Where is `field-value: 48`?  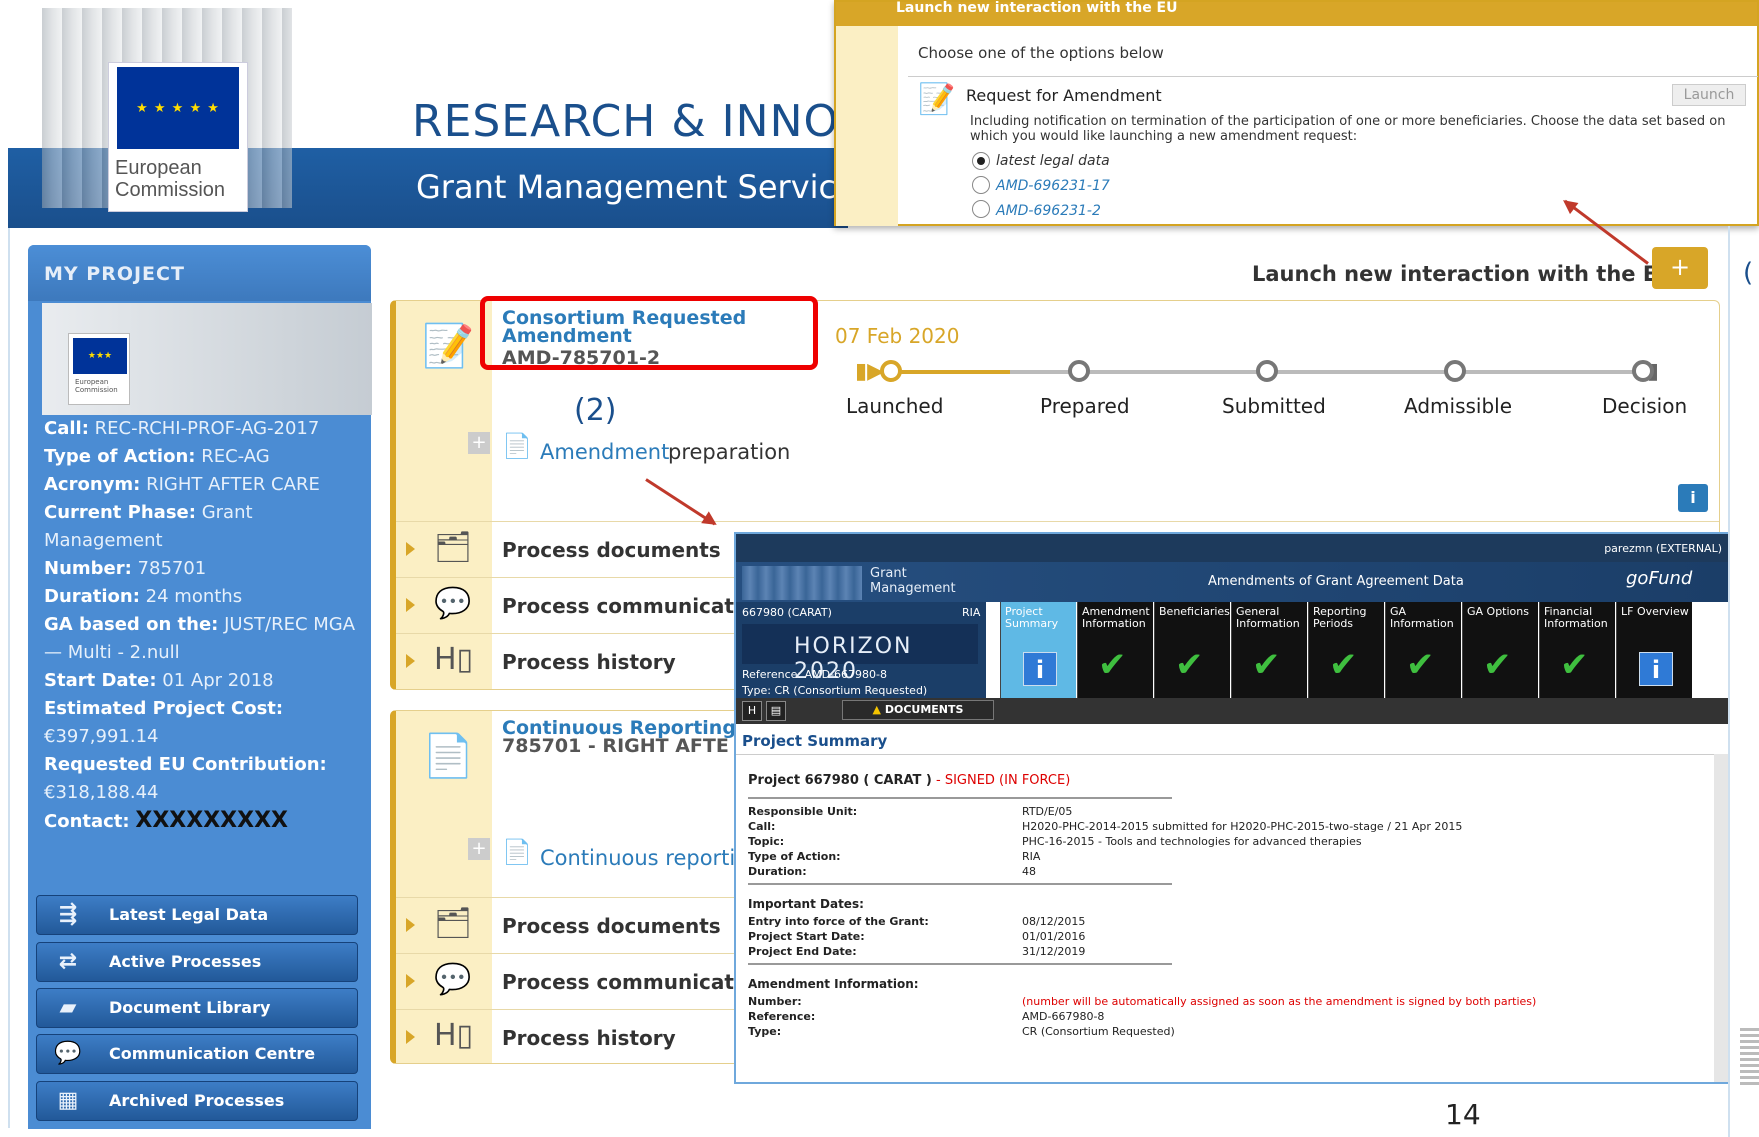
field-value: 48 is located at coordinates (1029, 871).